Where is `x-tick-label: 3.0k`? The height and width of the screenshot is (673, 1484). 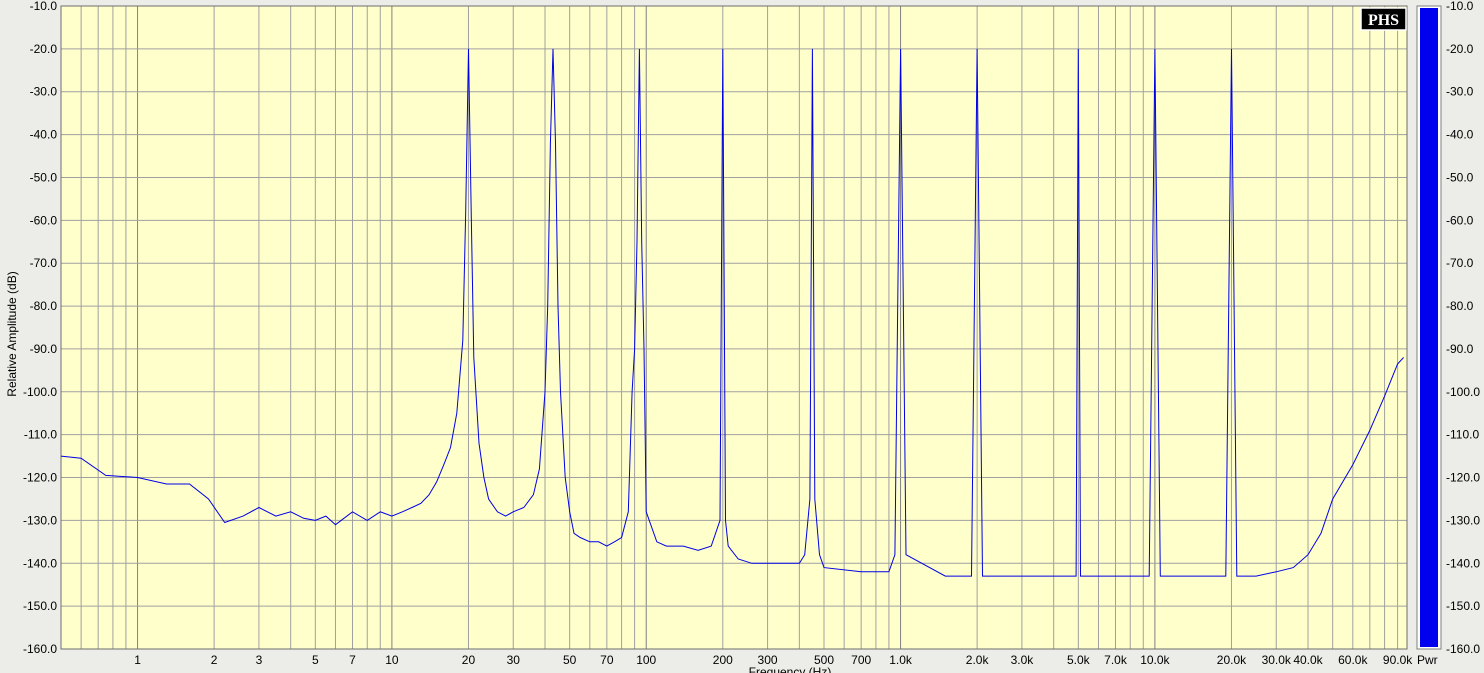
x-tick-label: 3.0k is located at coordinates (1023, 660).